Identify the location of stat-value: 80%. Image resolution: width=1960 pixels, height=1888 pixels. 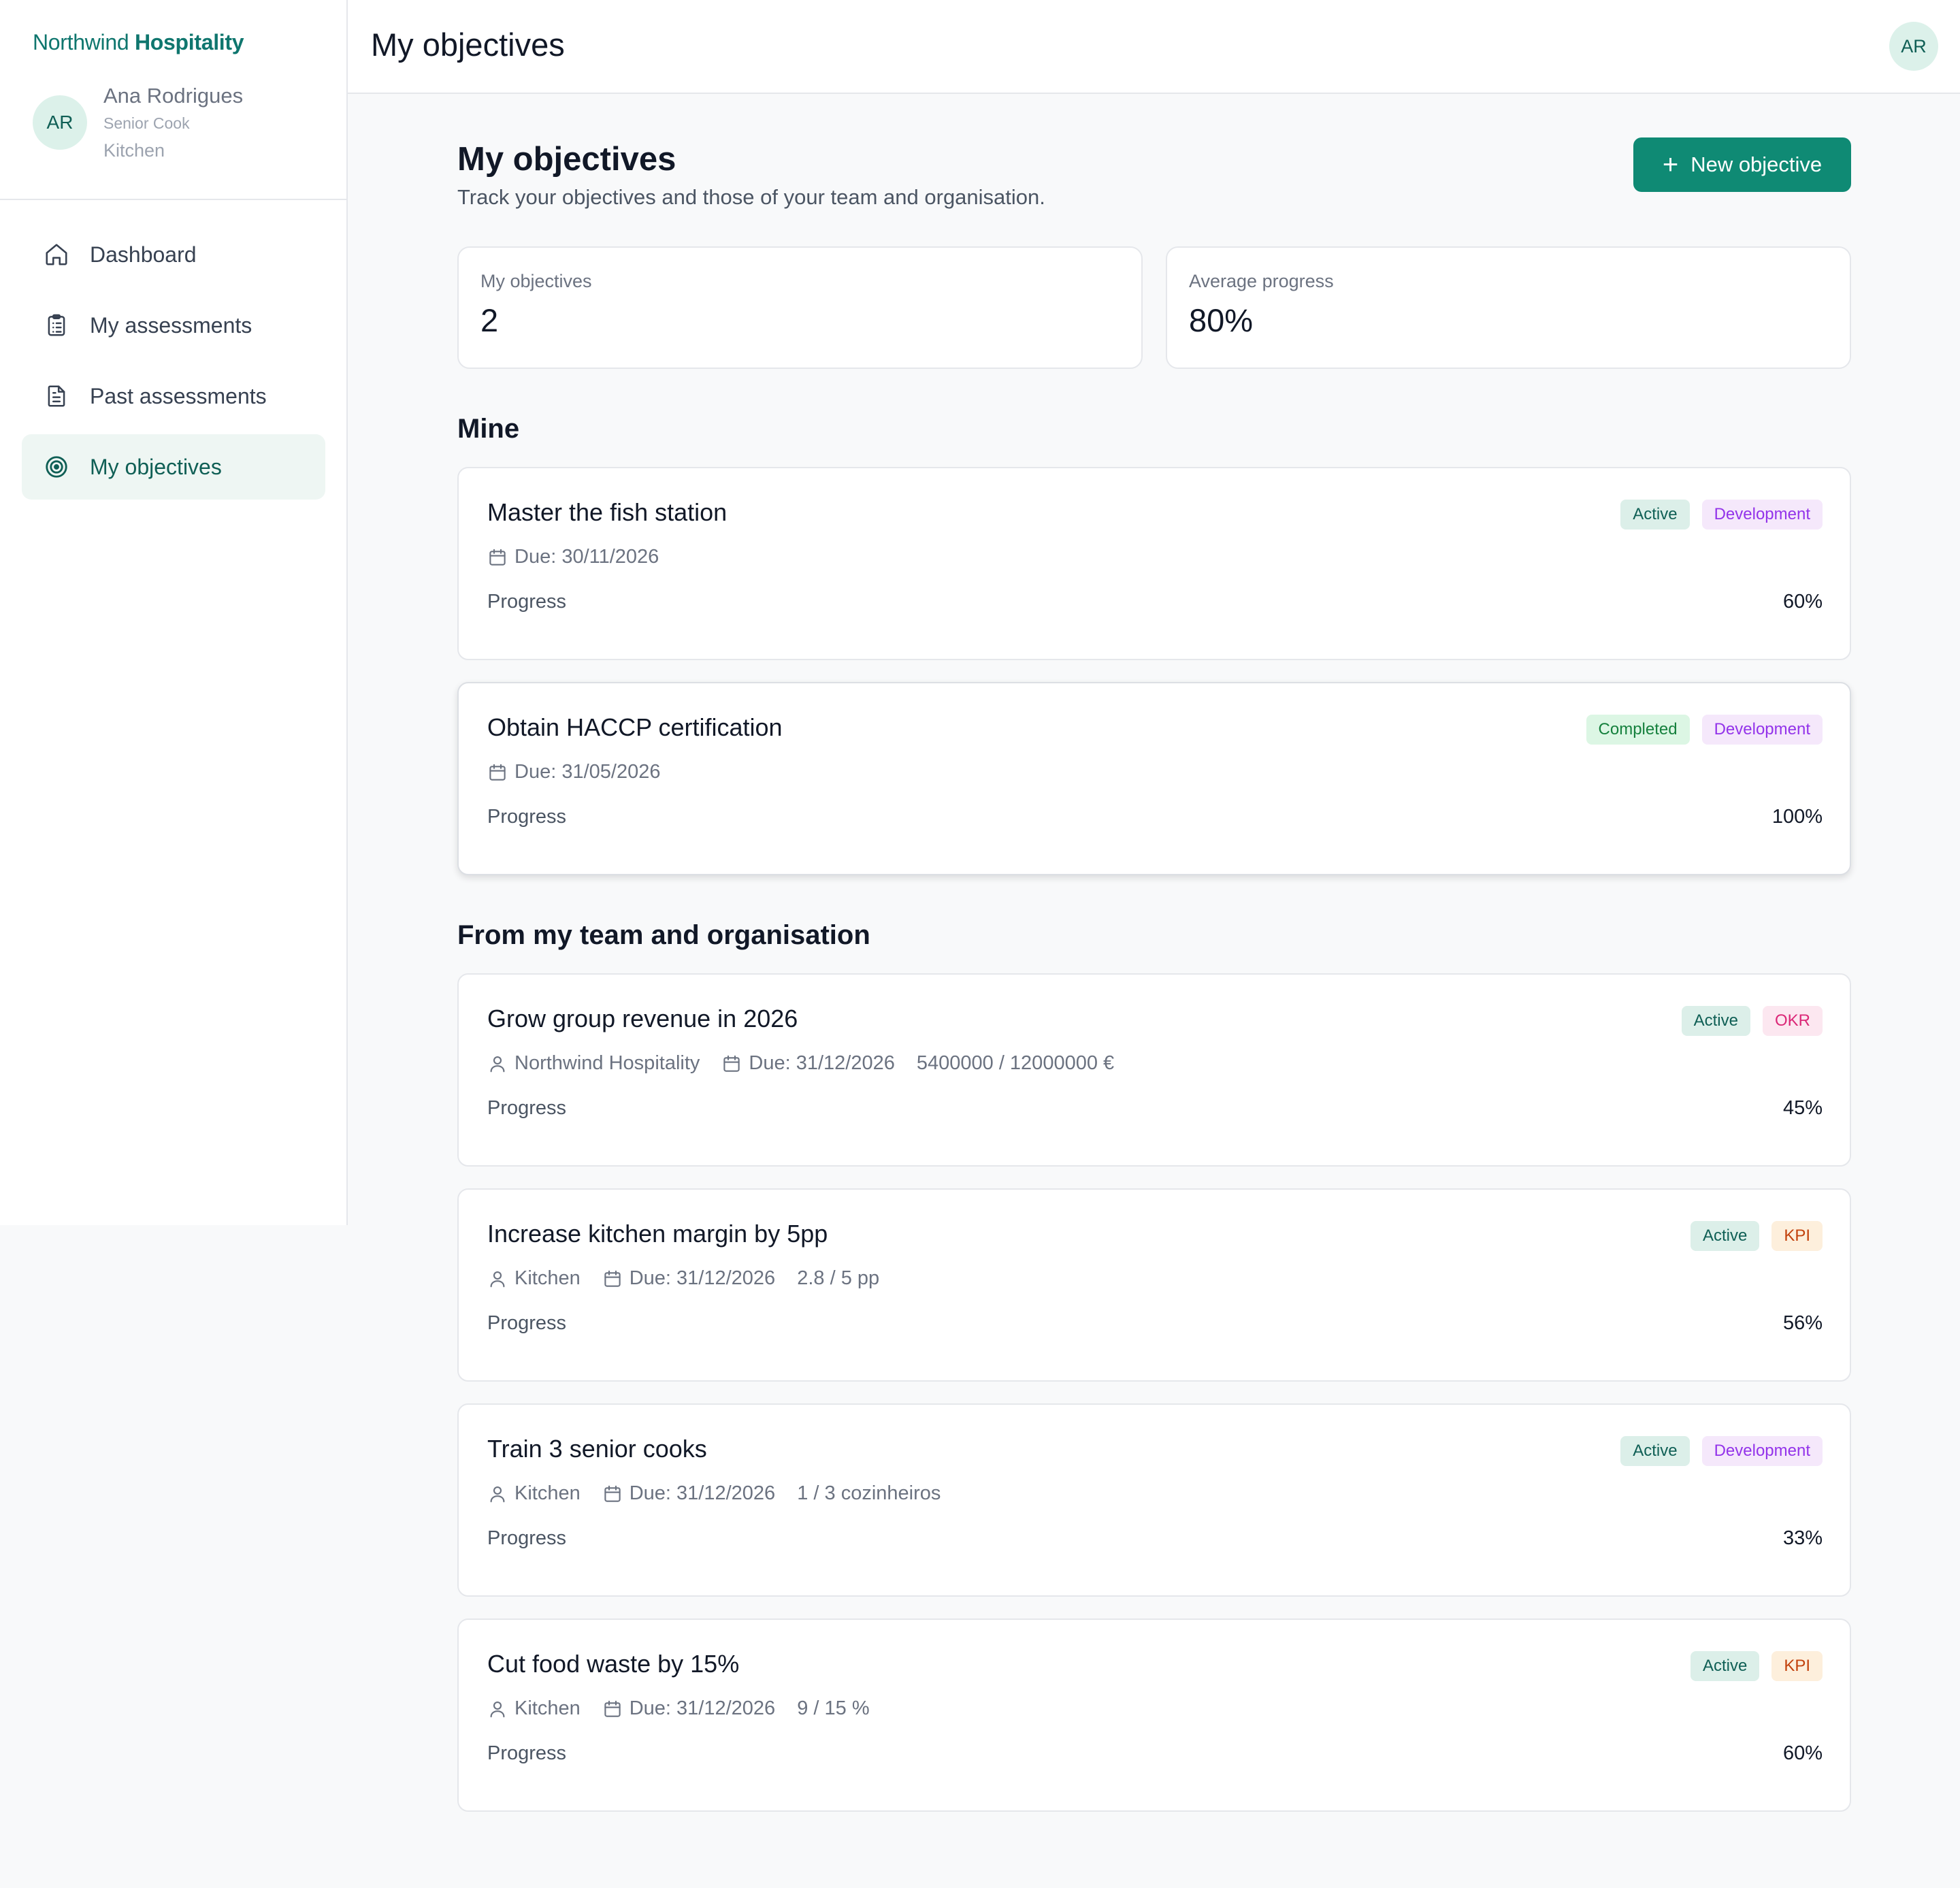
(1221, 320).